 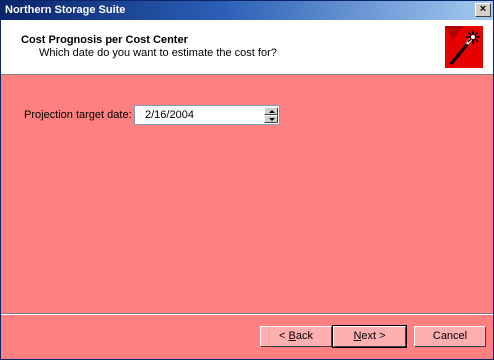 I want to click on page-title: Cost Prognosis per Cost Center, so click(x=104, y=40).